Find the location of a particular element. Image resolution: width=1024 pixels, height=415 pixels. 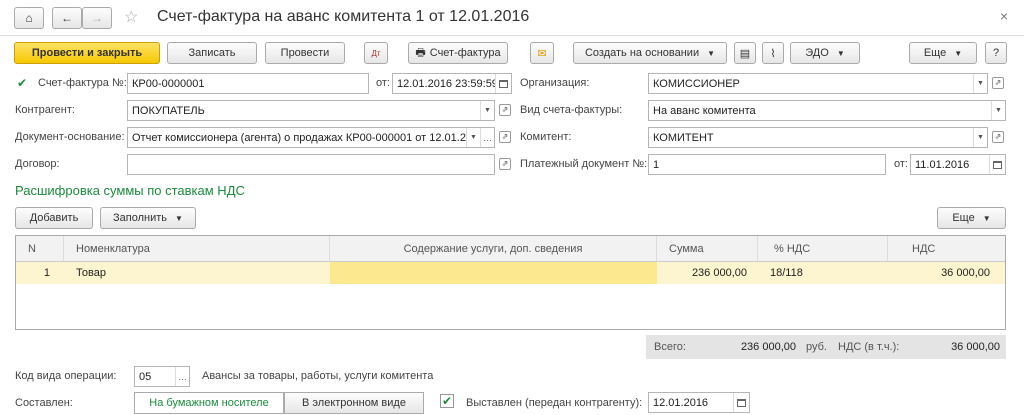

issued-checkbox: ✔ is located at coordinates (447, 401).